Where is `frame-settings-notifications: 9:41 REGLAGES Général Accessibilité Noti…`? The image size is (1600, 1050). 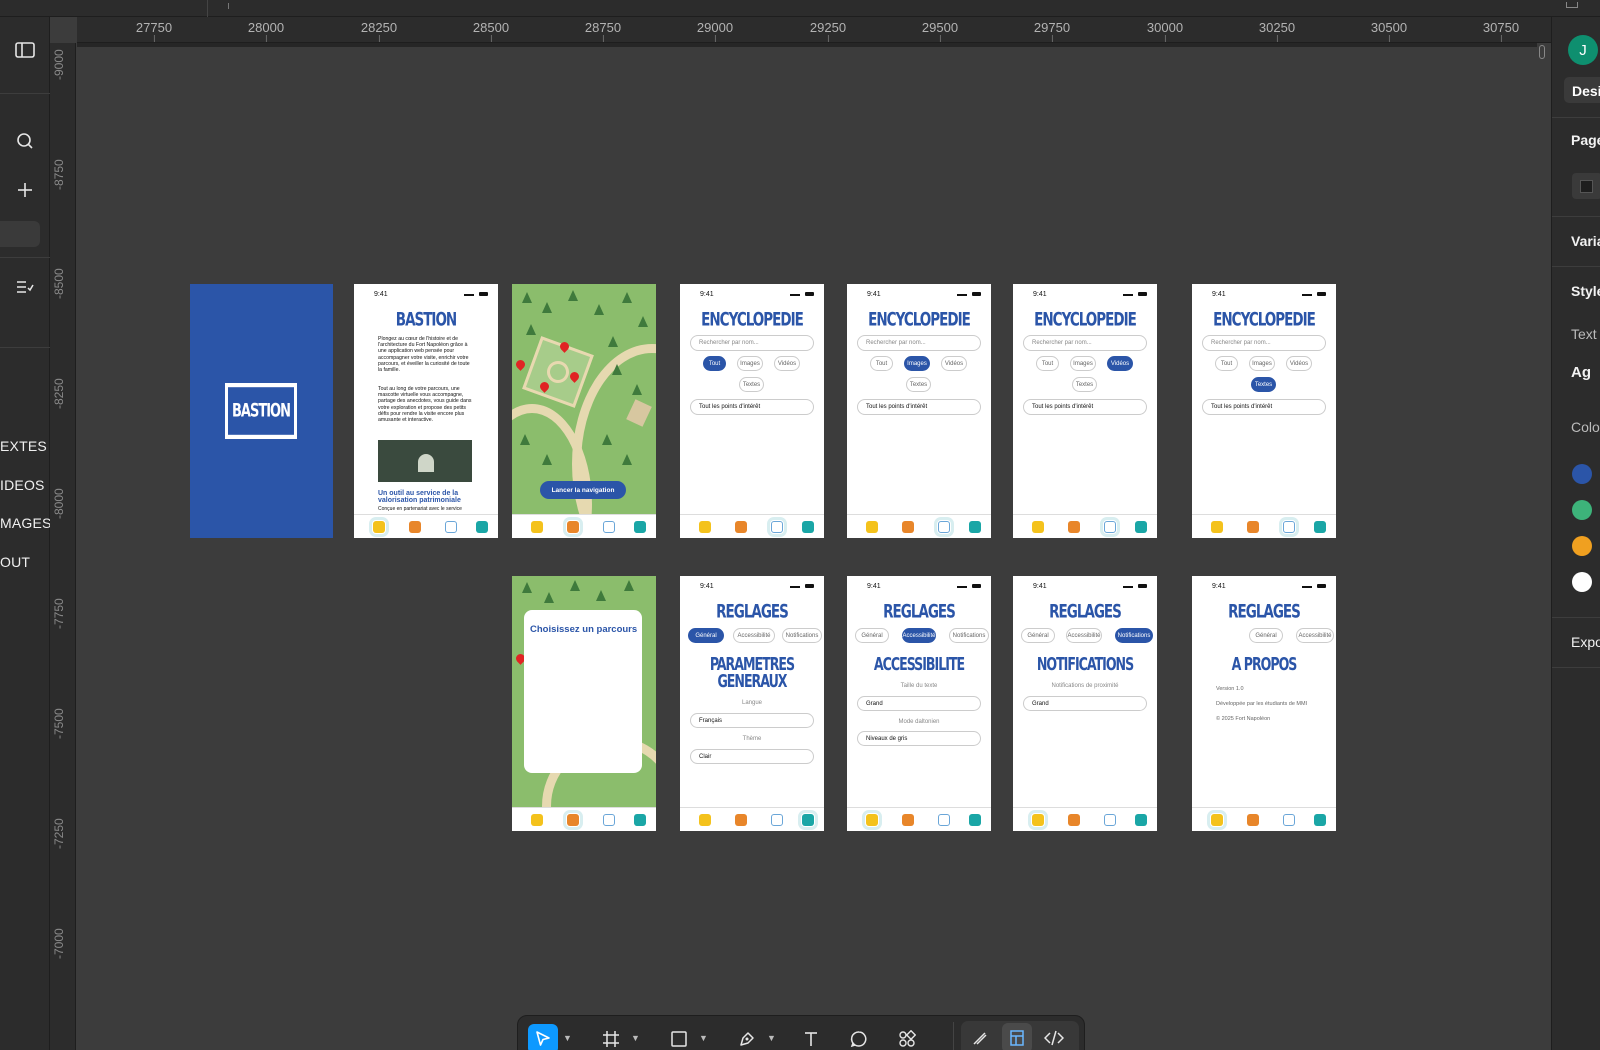
frame-settings-notifications: 9:41 REGLAGES Général Accessibilité Noti… is located at coordinates (1085, 703).